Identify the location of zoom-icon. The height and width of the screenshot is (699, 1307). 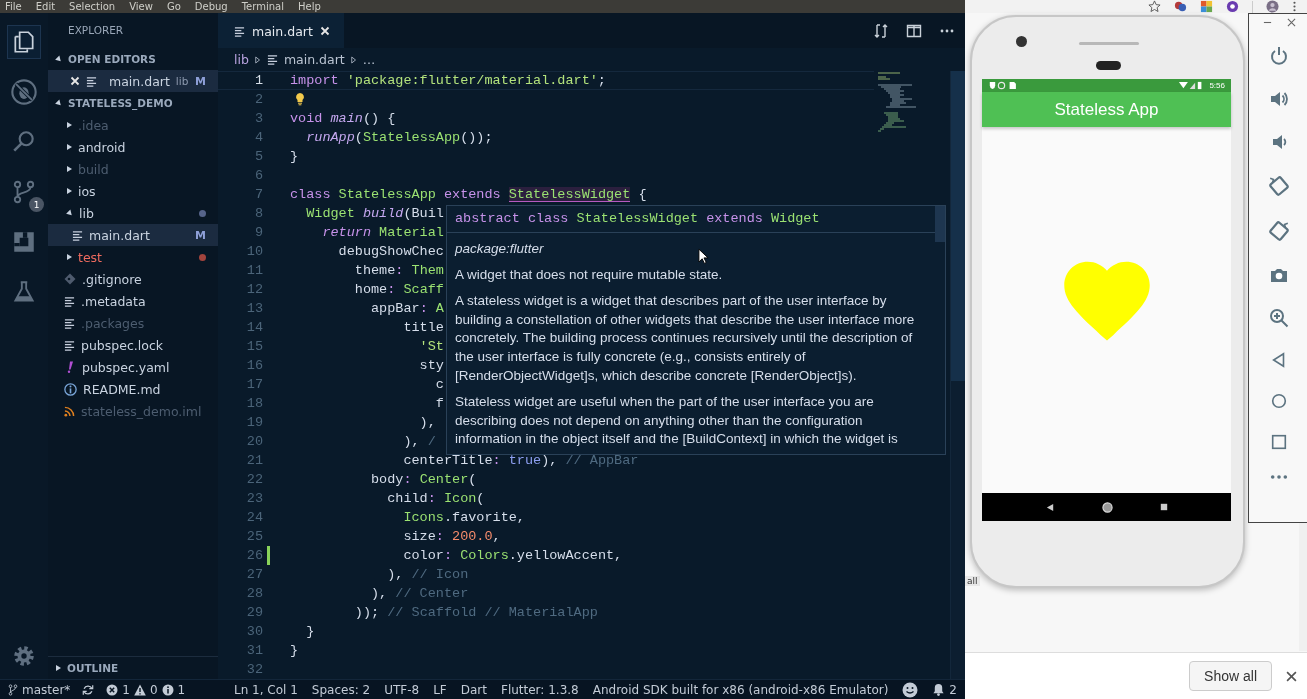
(1279, 318).